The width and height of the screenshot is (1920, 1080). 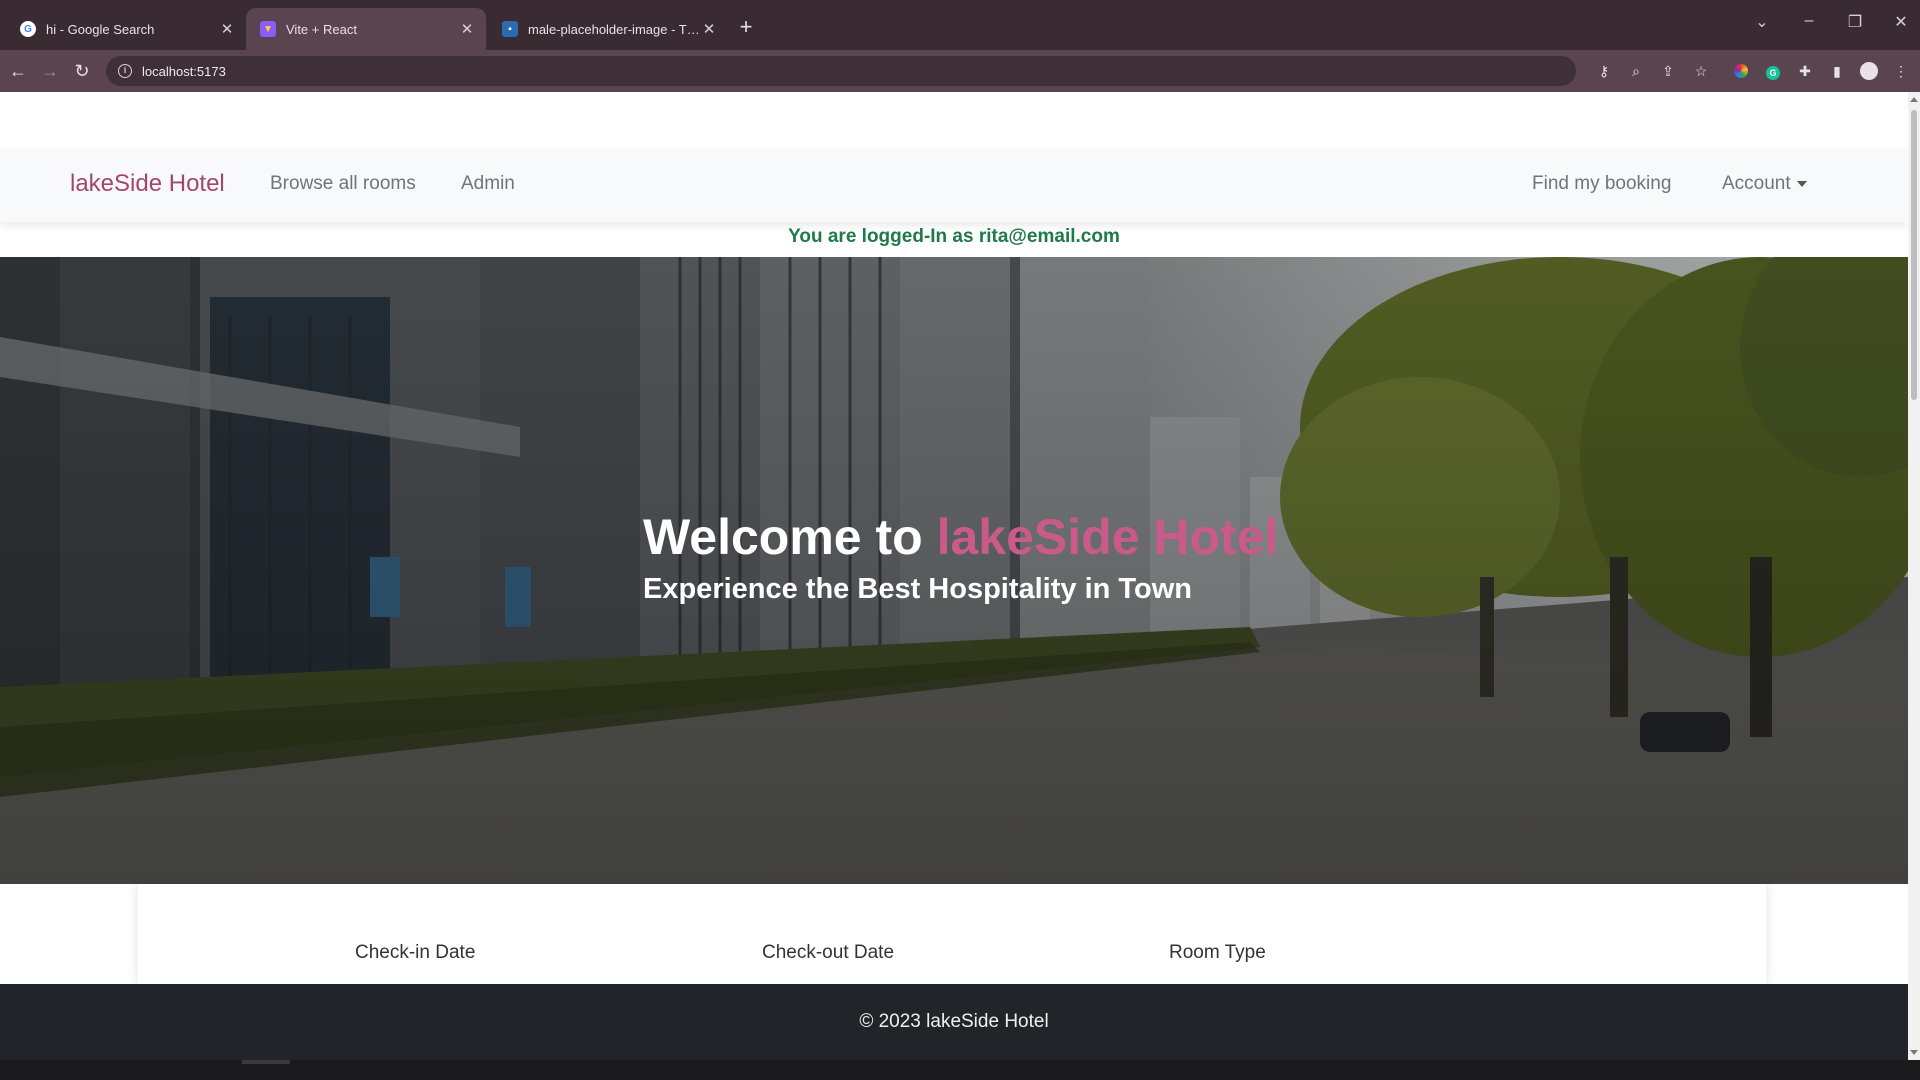 I want to click on close-window-icon: ✕, so click(x=1901, y=22).